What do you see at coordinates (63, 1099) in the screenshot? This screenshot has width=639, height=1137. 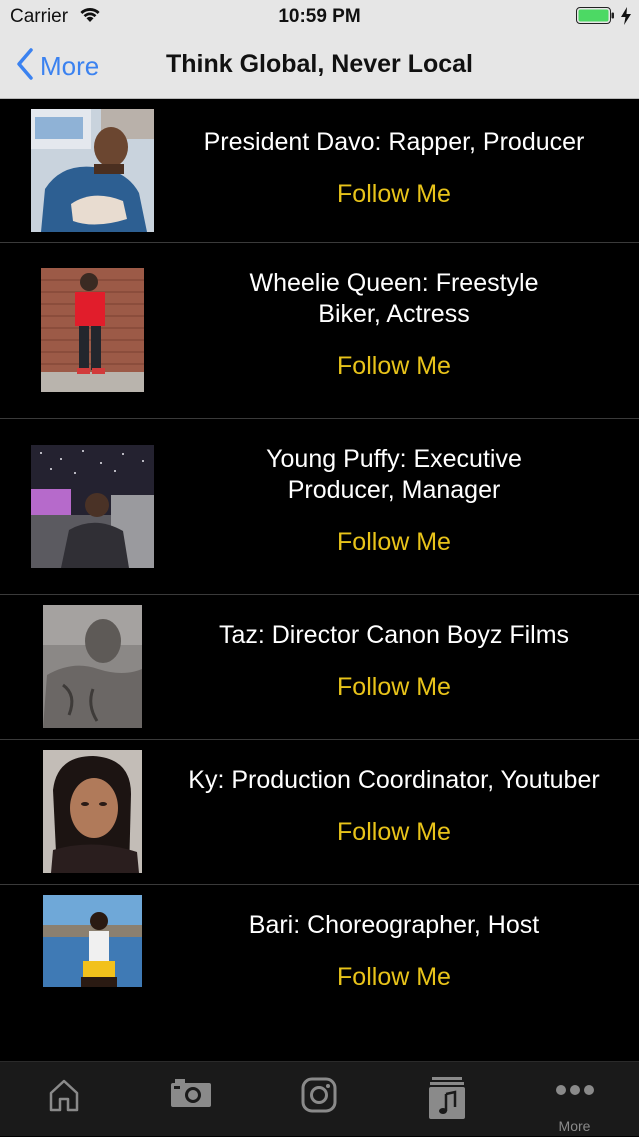 I see `tab-home` at bounding box center [63, 1099].